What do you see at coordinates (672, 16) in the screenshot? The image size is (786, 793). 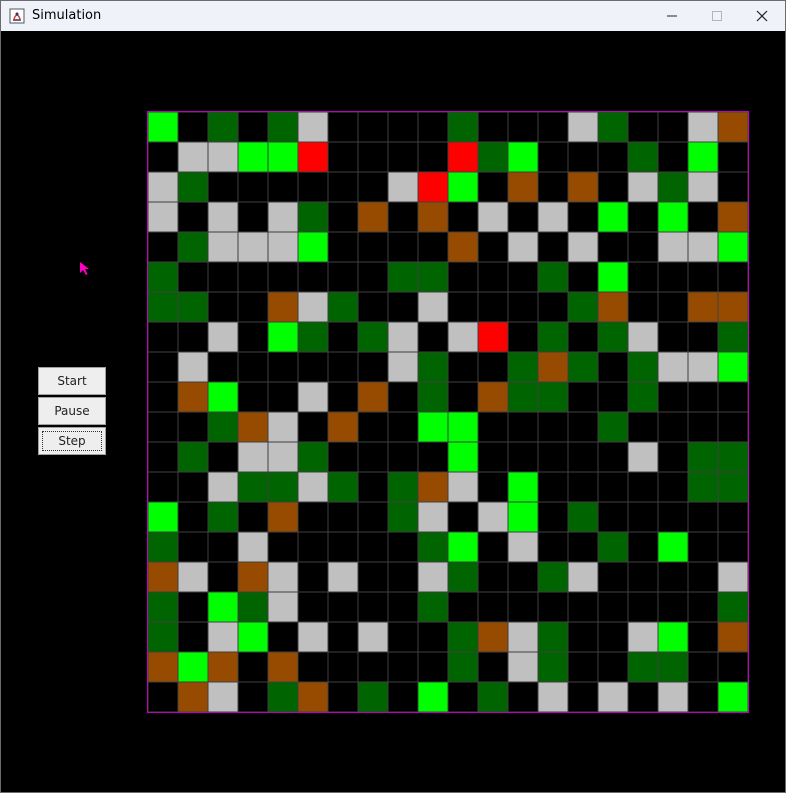 I see `minimize-button` at bounding box center [672, 16].